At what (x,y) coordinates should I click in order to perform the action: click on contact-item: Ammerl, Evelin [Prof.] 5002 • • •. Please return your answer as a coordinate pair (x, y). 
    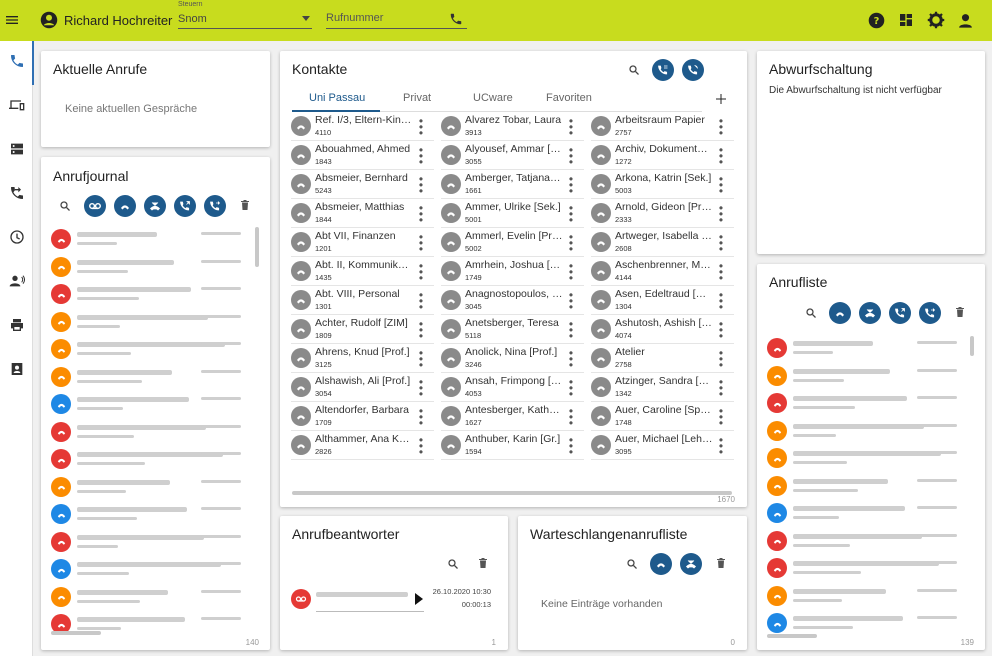
    Looking at the image, I should click on (512, 243).